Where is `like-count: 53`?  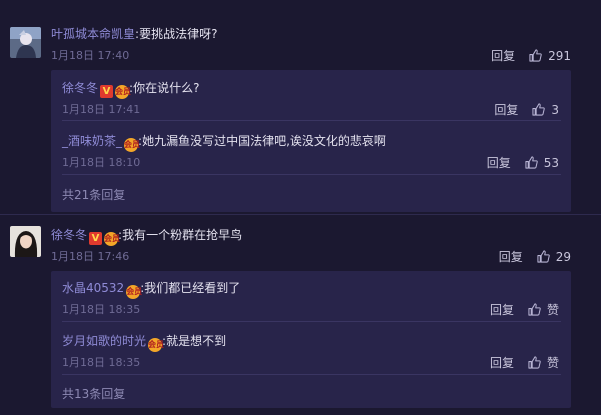 like-count: 53 is located at coordinates (551, 162).